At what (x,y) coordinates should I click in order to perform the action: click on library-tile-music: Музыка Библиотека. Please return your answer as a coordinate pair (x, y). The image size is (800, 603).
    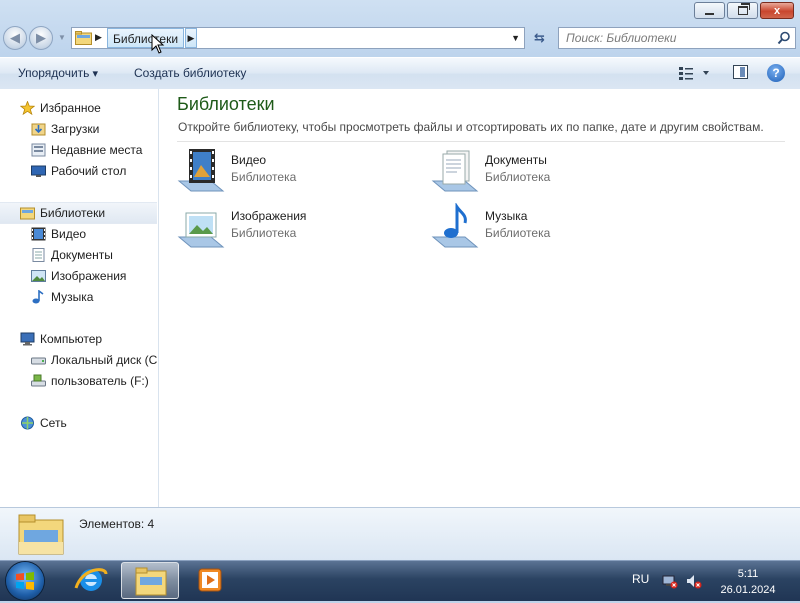
    Looking at the image, I should click on (551, 228).